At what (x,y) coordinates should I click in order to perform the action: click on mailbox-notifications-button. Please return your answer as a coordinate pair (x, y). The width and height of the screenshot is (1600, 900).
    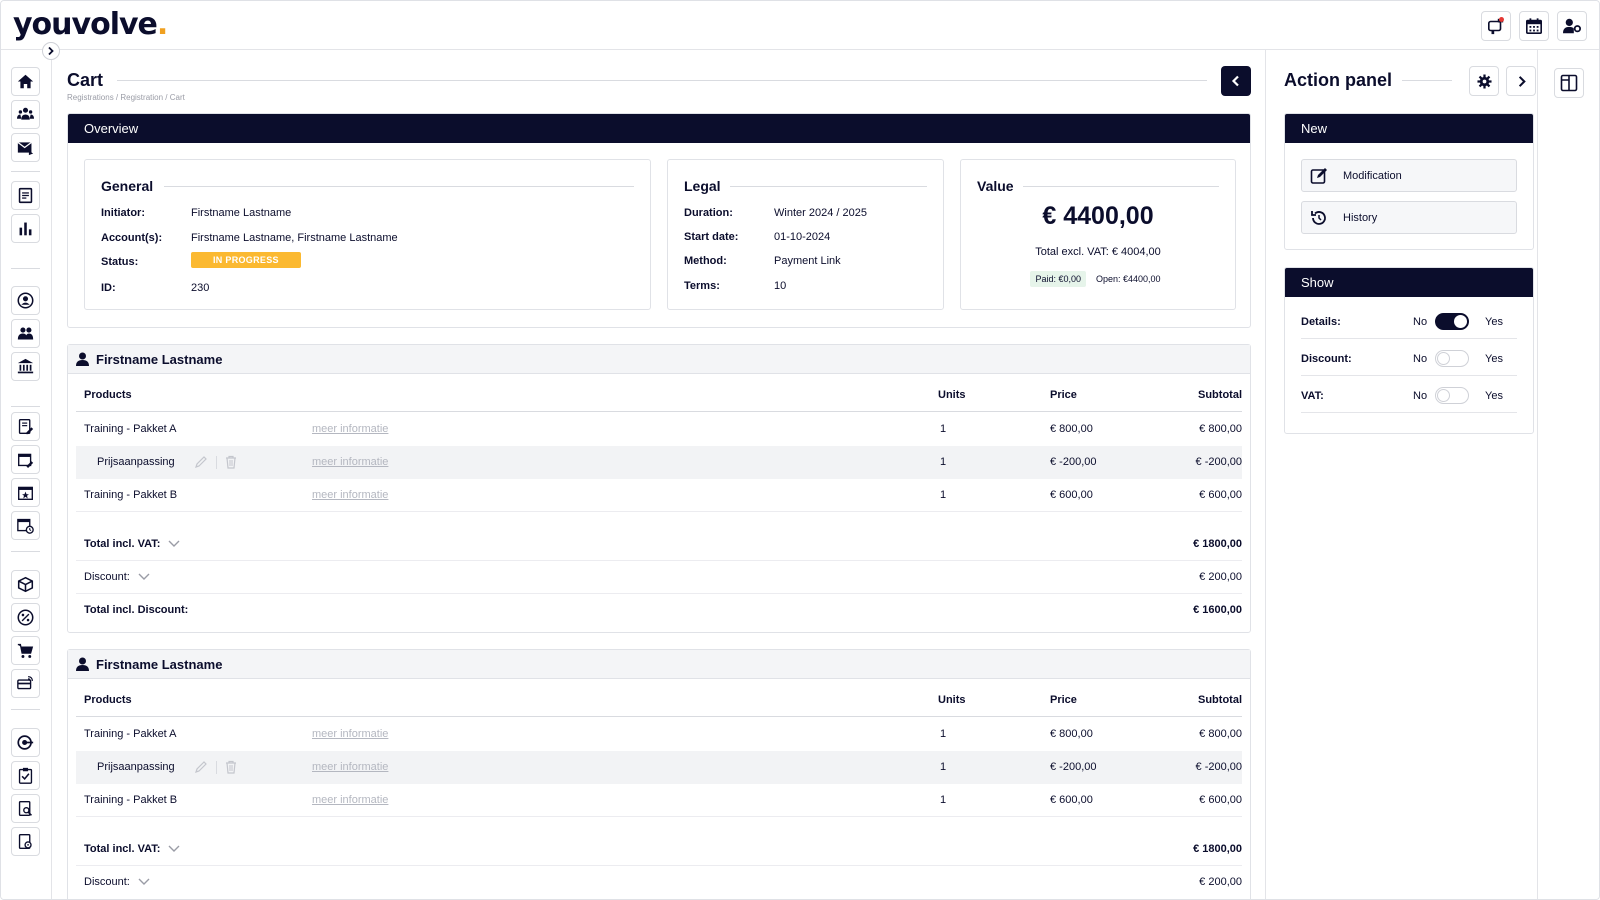
    Looking at the image, I should click on (1496, 26).